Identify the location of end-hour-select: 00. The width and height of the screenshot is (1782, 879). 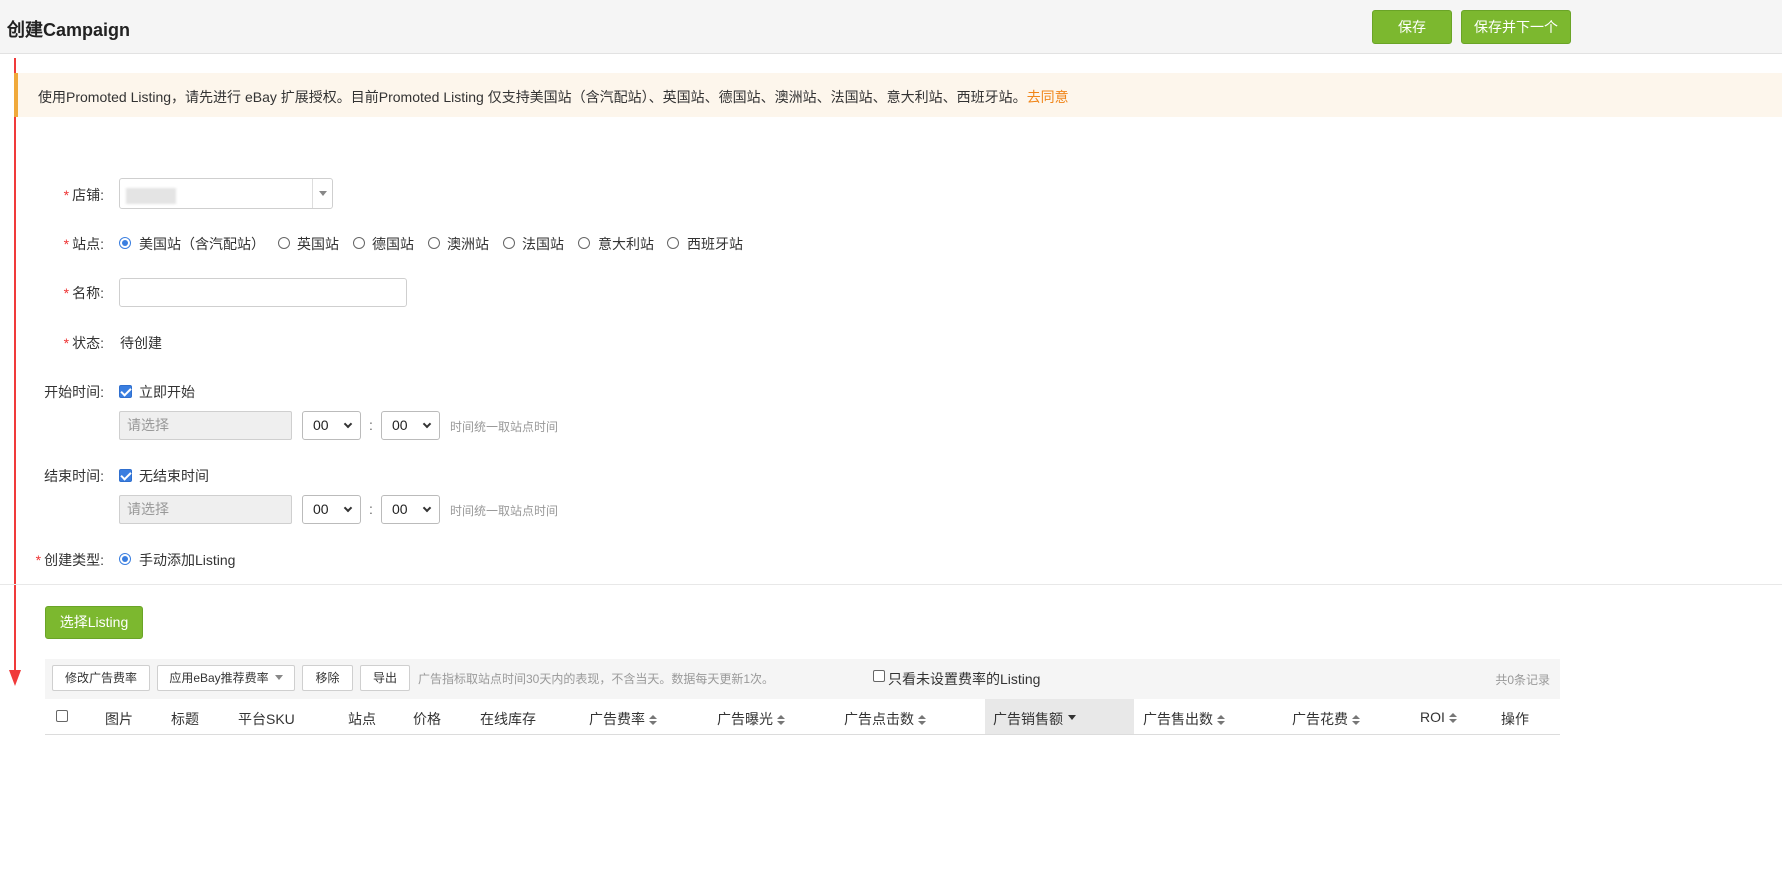
(331, 509).